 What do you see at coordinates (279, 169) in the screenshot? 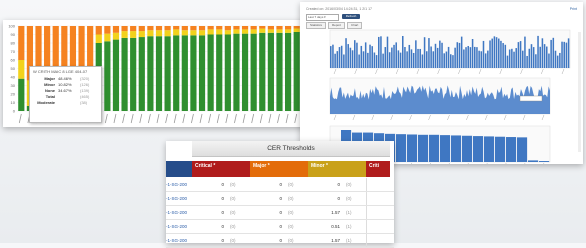
I see `major-column-header: Major *` at bounding box center [279, 169].